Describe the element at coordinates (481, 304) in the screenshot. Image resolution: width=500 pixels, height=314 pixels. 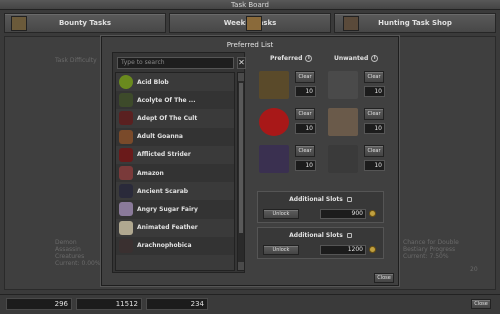
I see `close-button: Close` at that location.